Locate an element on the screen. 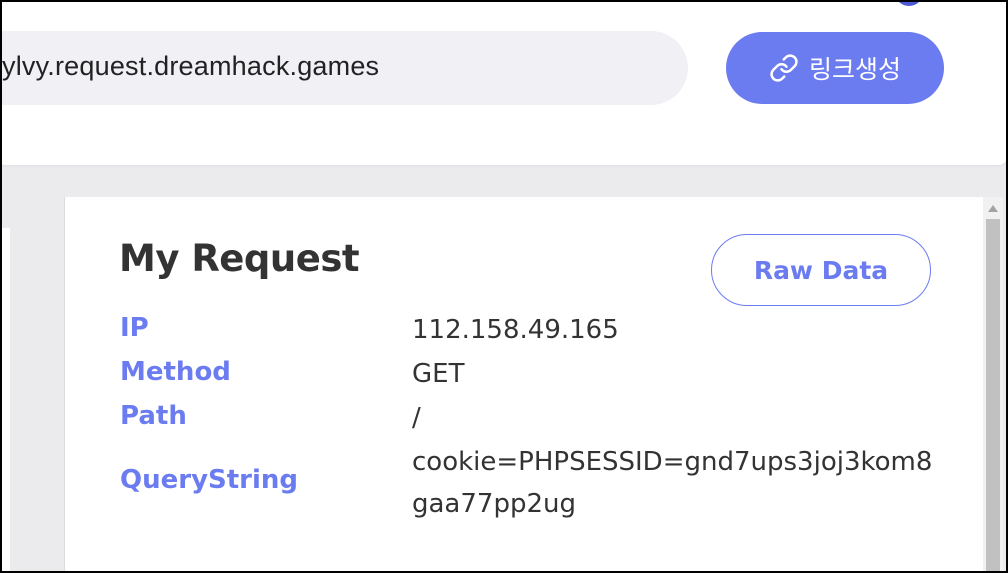 Image resolution: width=1008 pixels, height=573 pixels. avatar is located at coordinates (909, 4).